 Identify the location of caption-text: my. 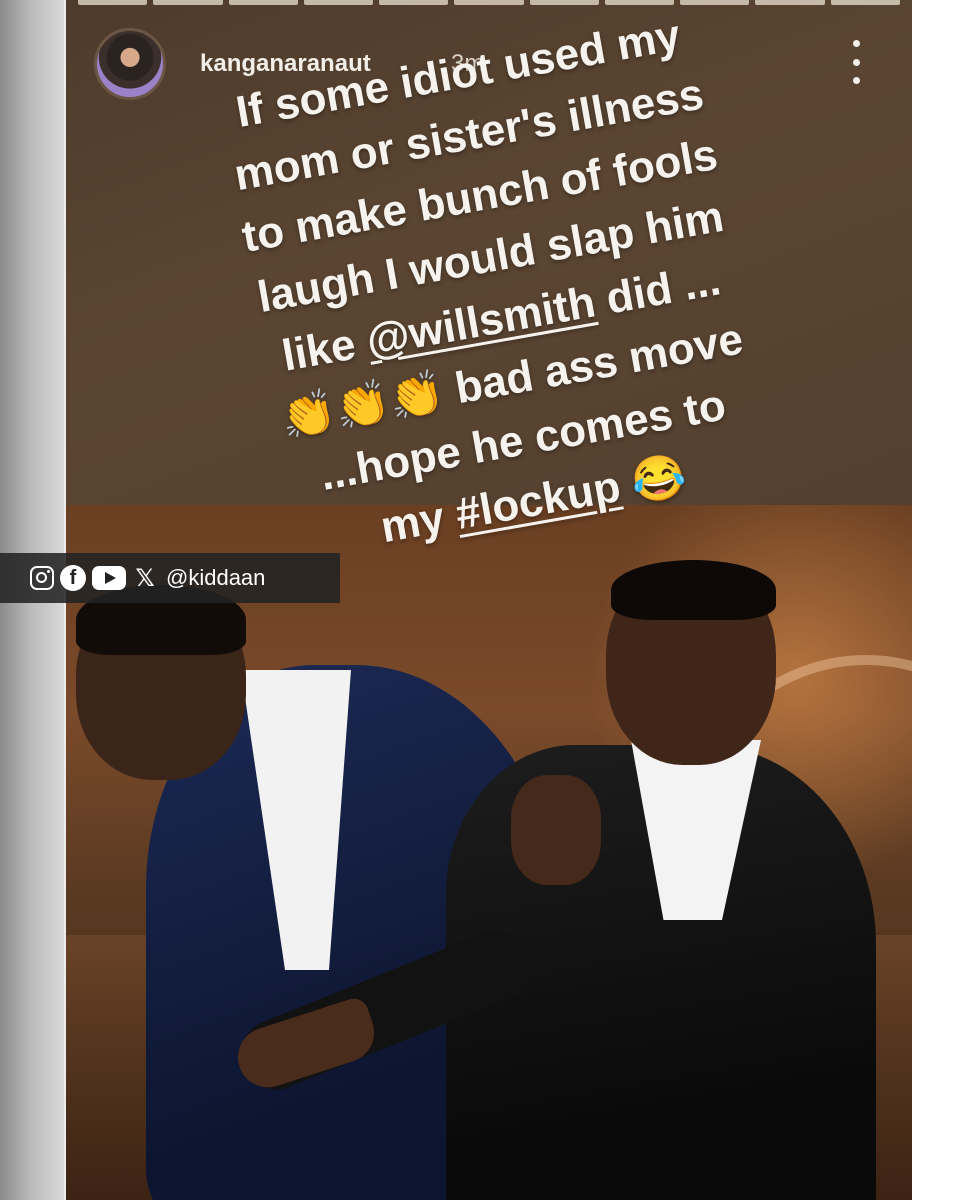
(419, 521).